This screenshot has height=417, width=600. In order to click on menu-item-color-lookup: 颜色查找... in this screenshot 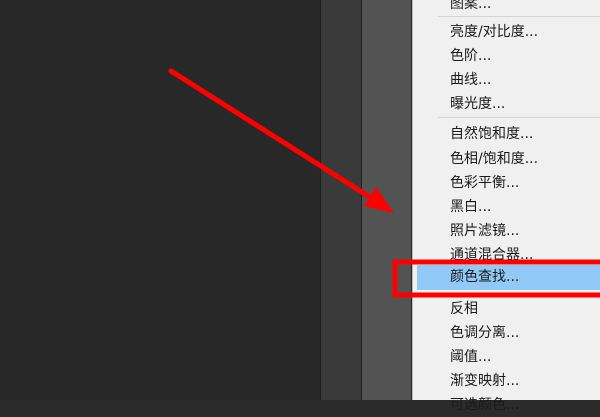, I will do `click(508, 277)`.